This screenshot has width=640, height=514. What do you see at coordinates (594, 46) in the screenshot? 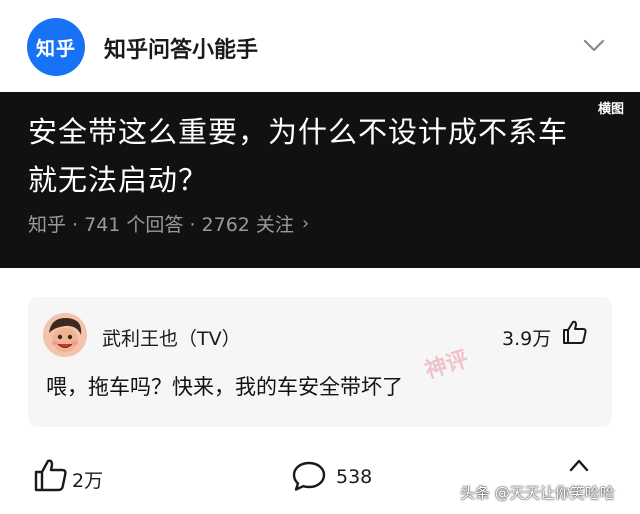
I see `chevron-down-icon` at bounding box center [594, 46].